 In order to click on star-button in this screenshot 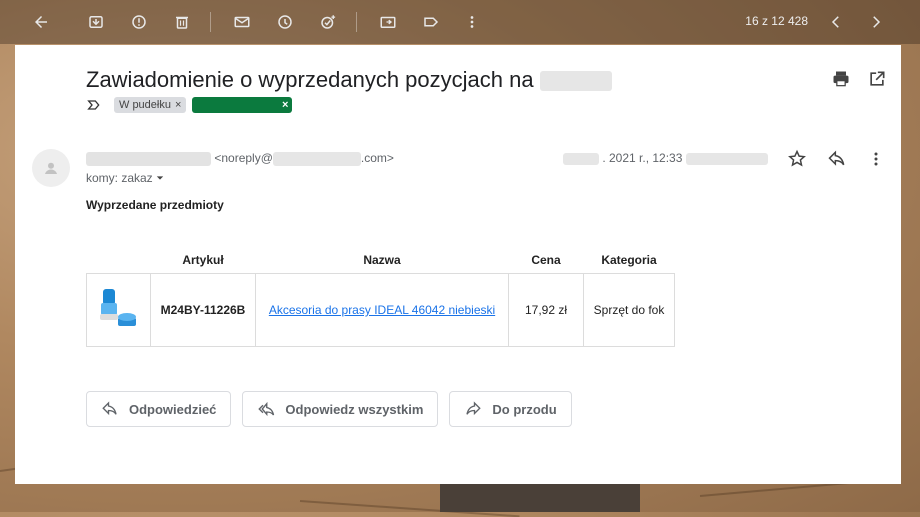, I will do `click(797, 159)`.